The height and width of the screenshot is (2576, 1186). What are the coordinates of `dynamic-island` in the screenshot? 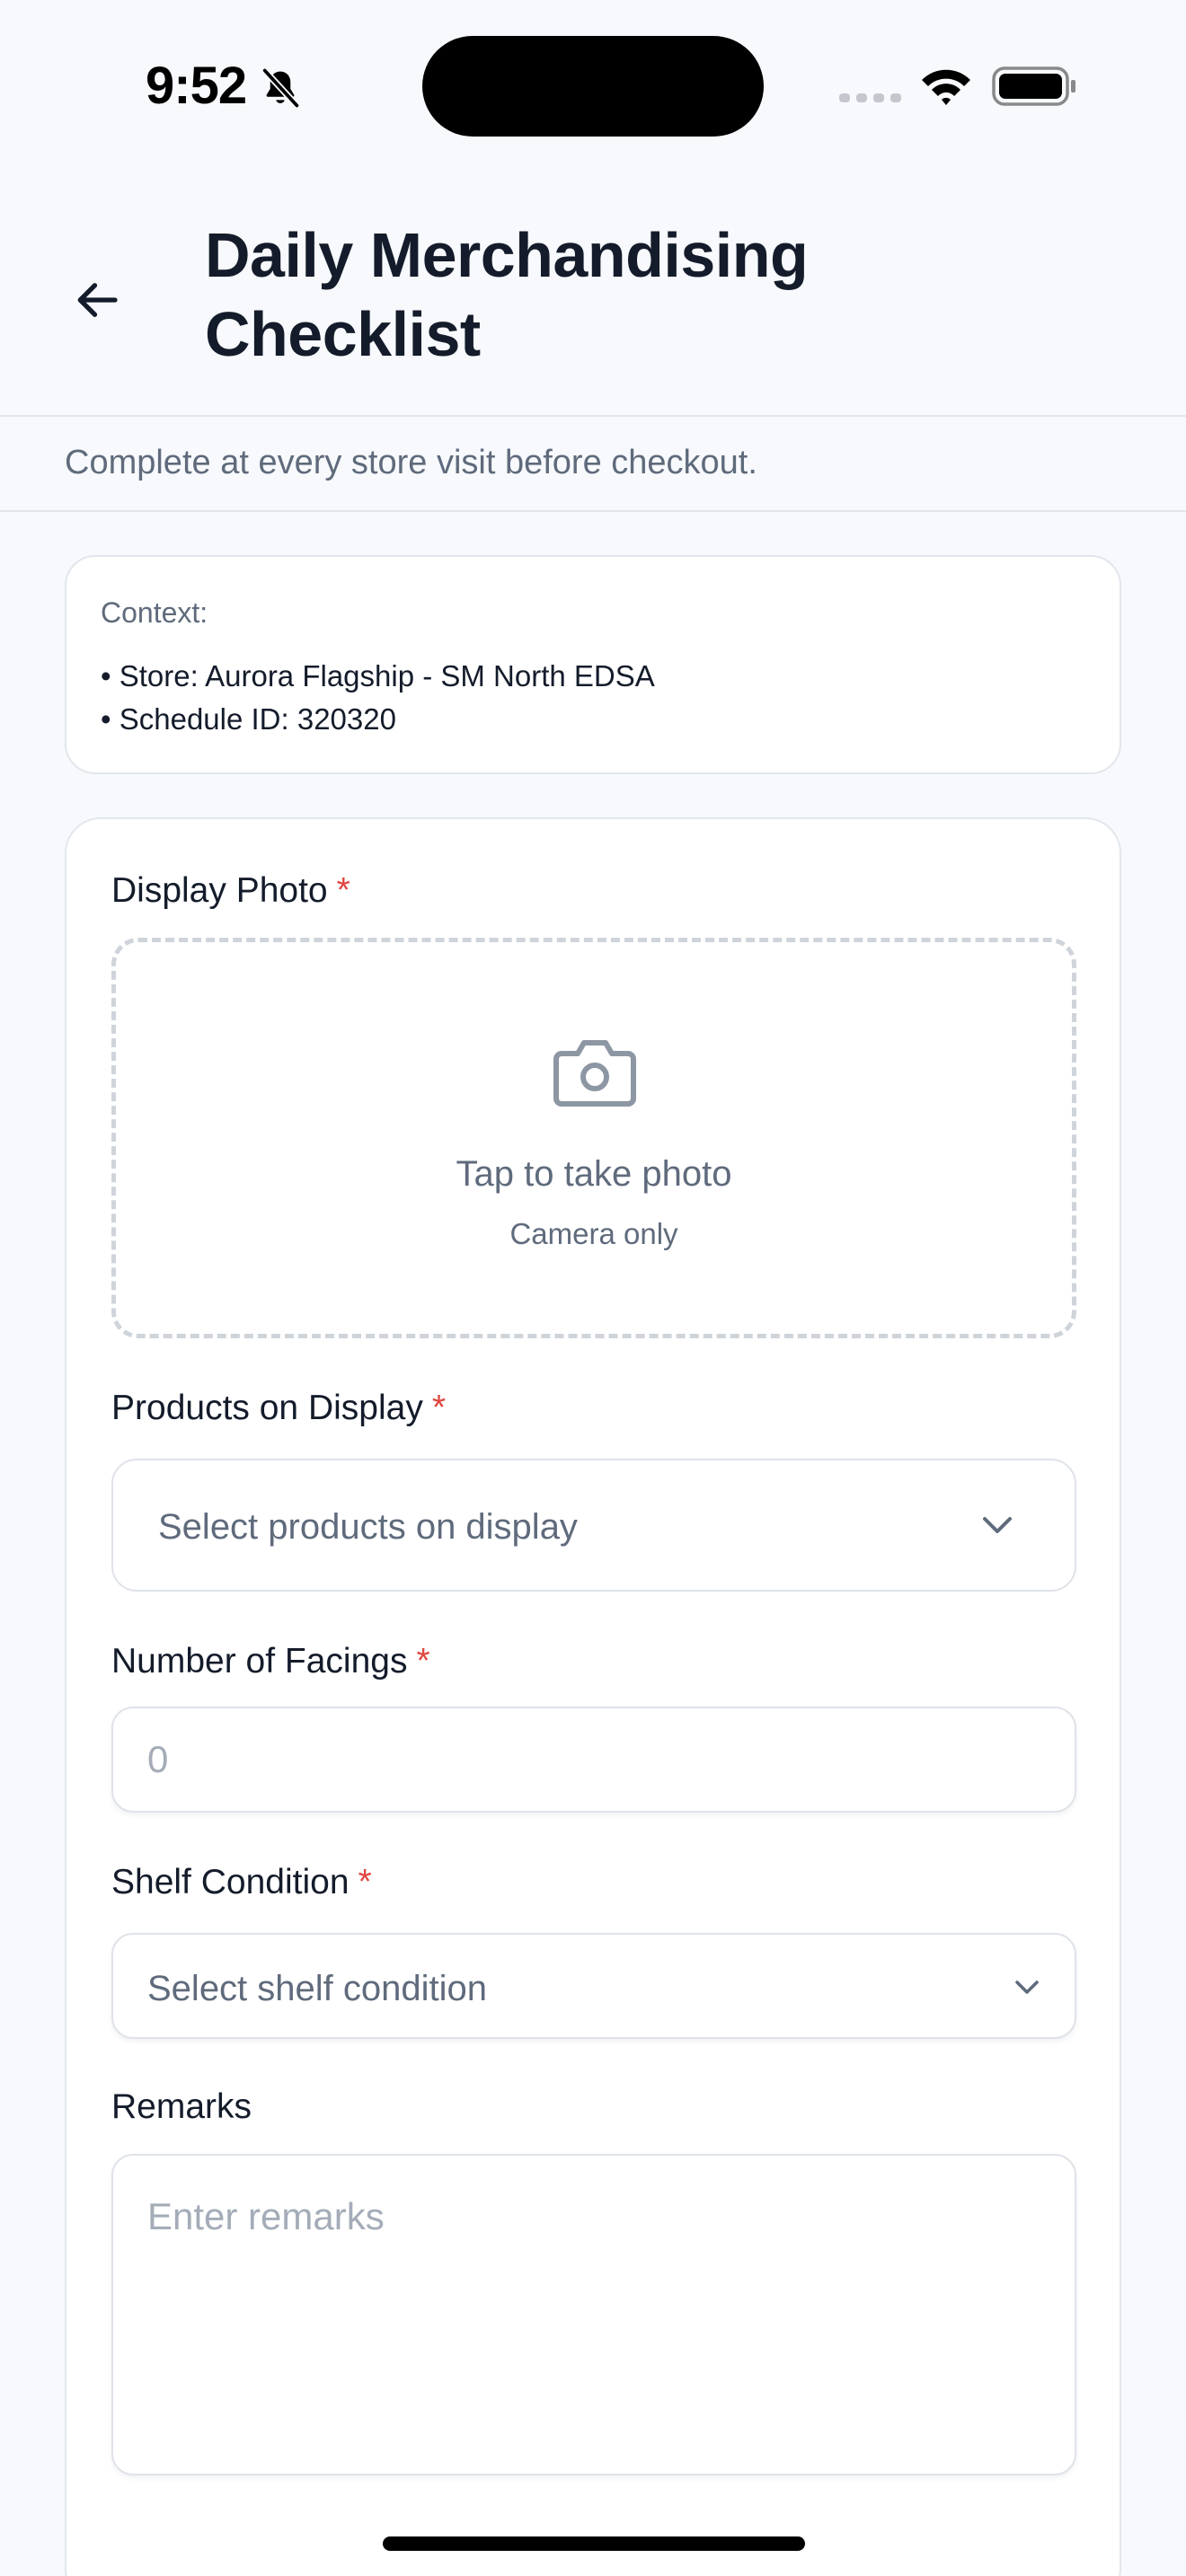 It's located at (593, 86).